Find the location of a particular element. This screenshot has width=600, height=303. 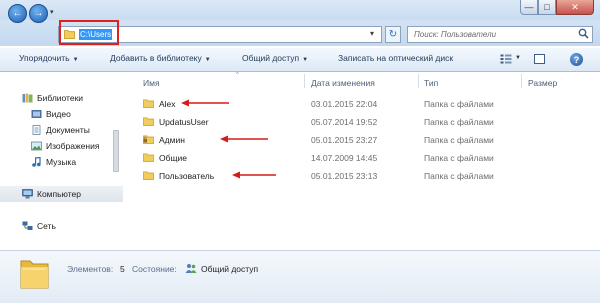

back-arrow-icon: ← is located at coordinates (17, 13).